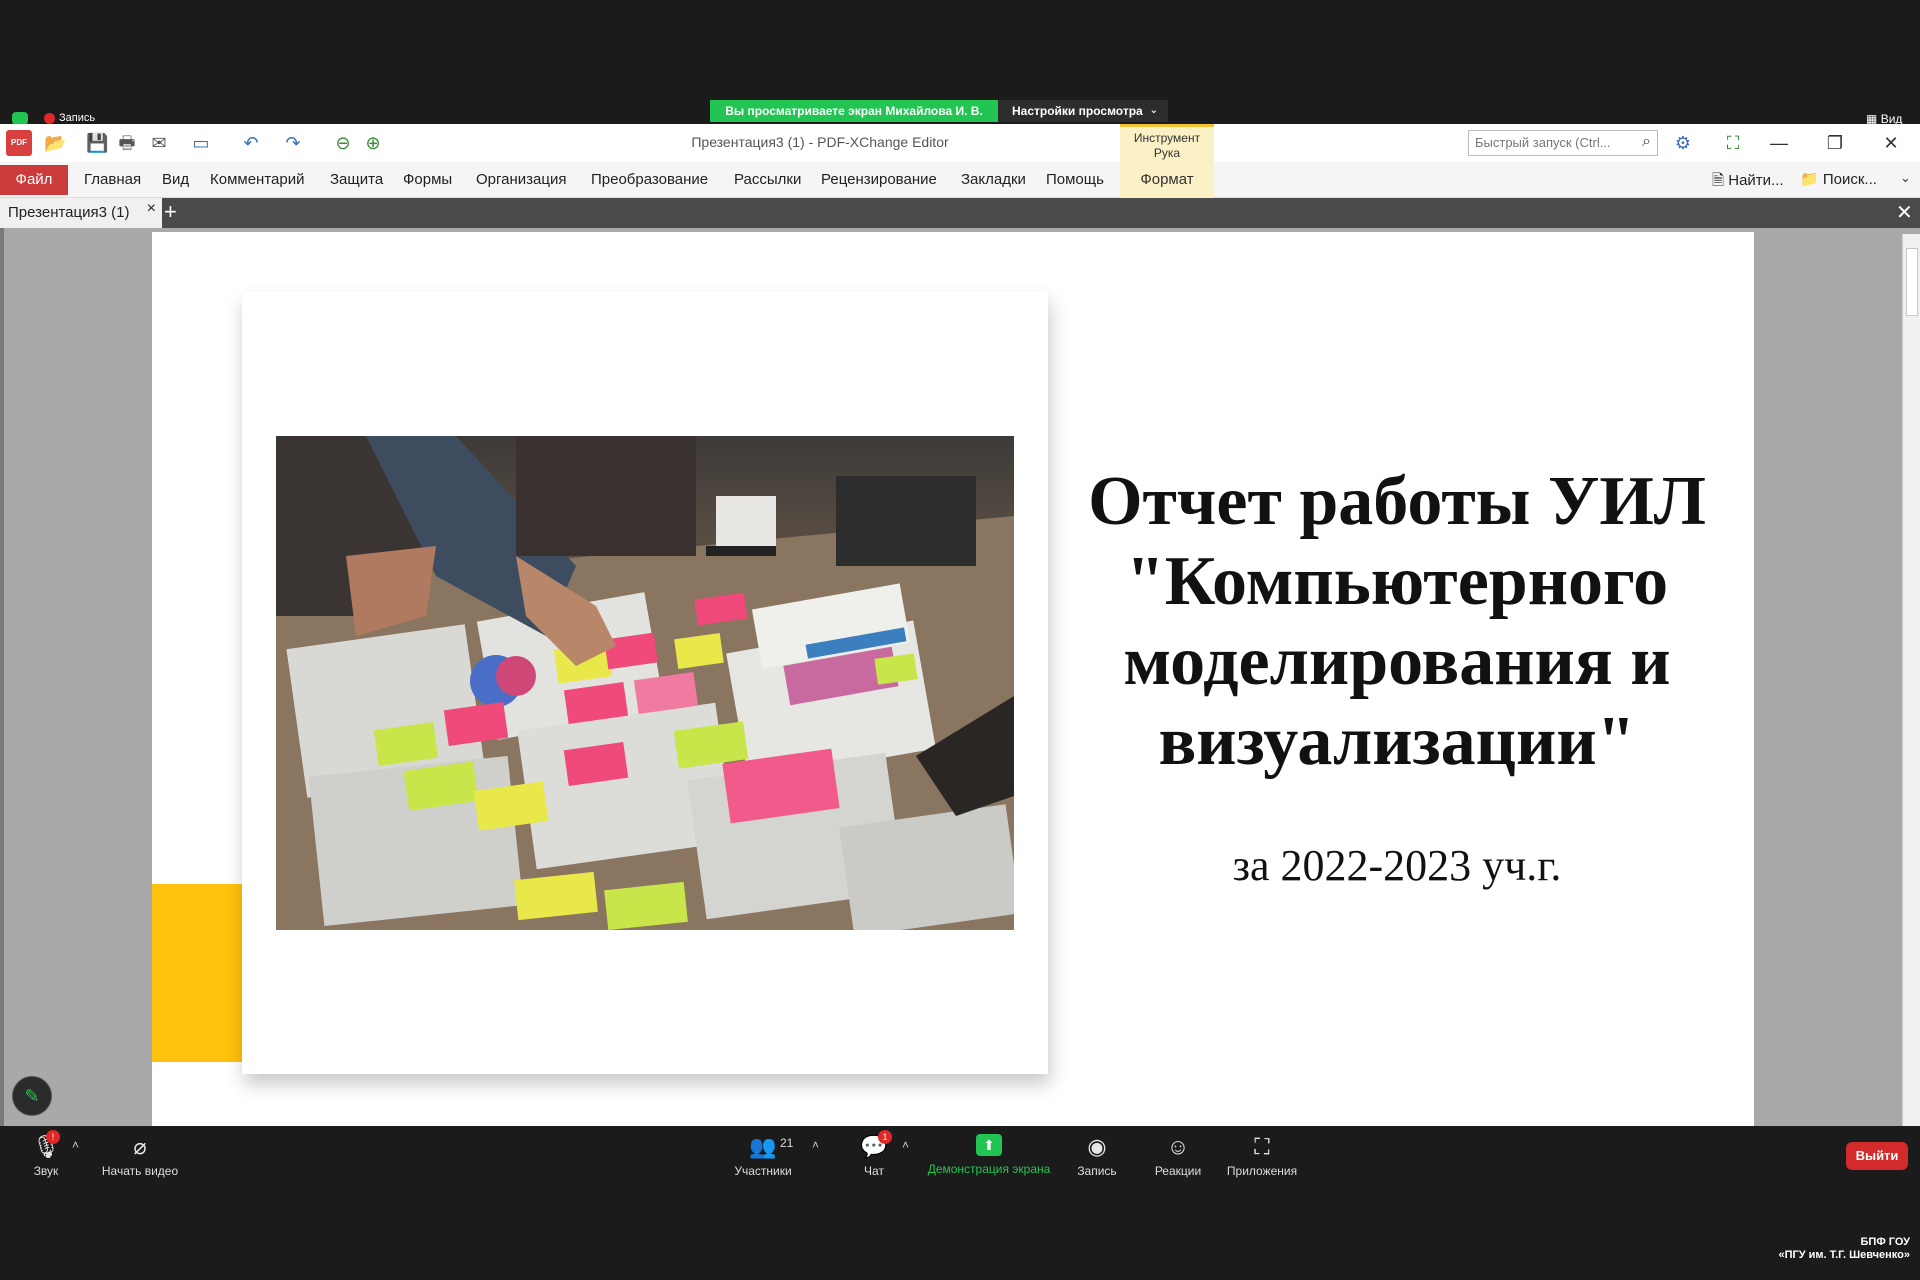 Image resolution: width=1920 pixels, height=1280 pixels. I want to click on participants-count: 21, so click(787, 1143).